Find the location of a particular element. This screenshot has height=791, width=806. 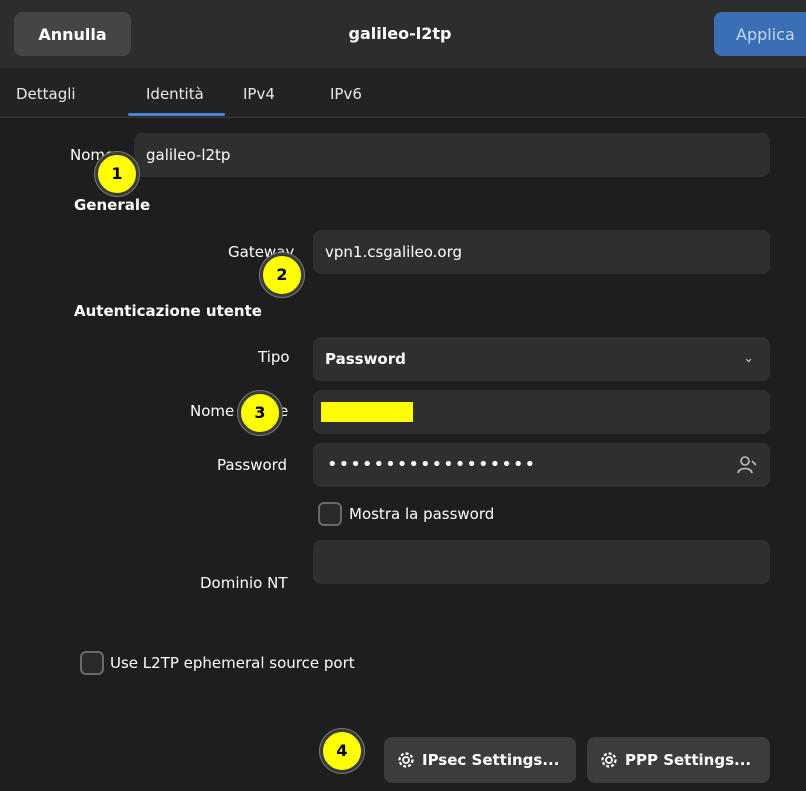

nt-domain-input is located at coordinates (541, 562).